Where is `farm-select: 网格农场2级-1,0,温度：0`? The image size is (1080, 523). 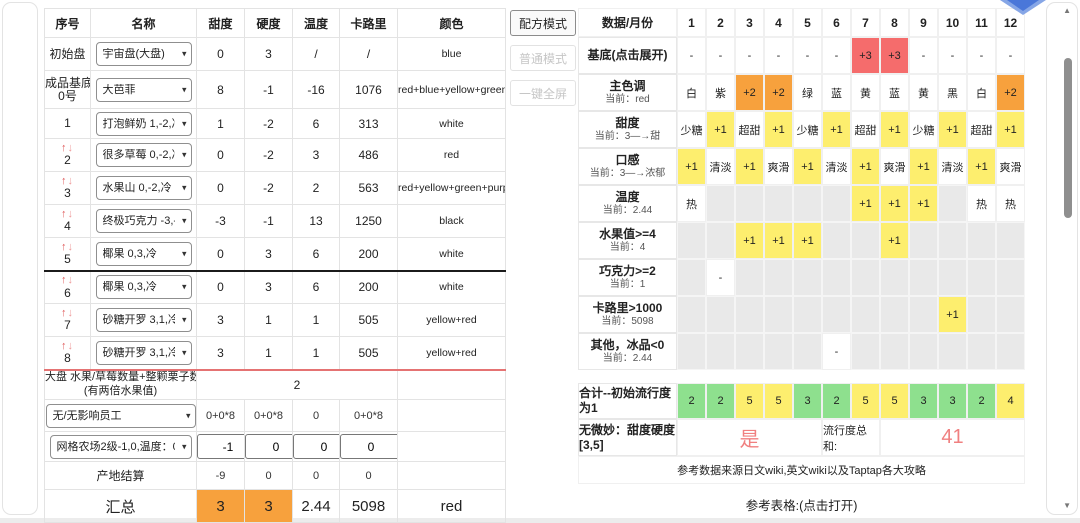
farm-select: 网格农场2级-1,0,温度：0 is located at coordinates (120, 446).